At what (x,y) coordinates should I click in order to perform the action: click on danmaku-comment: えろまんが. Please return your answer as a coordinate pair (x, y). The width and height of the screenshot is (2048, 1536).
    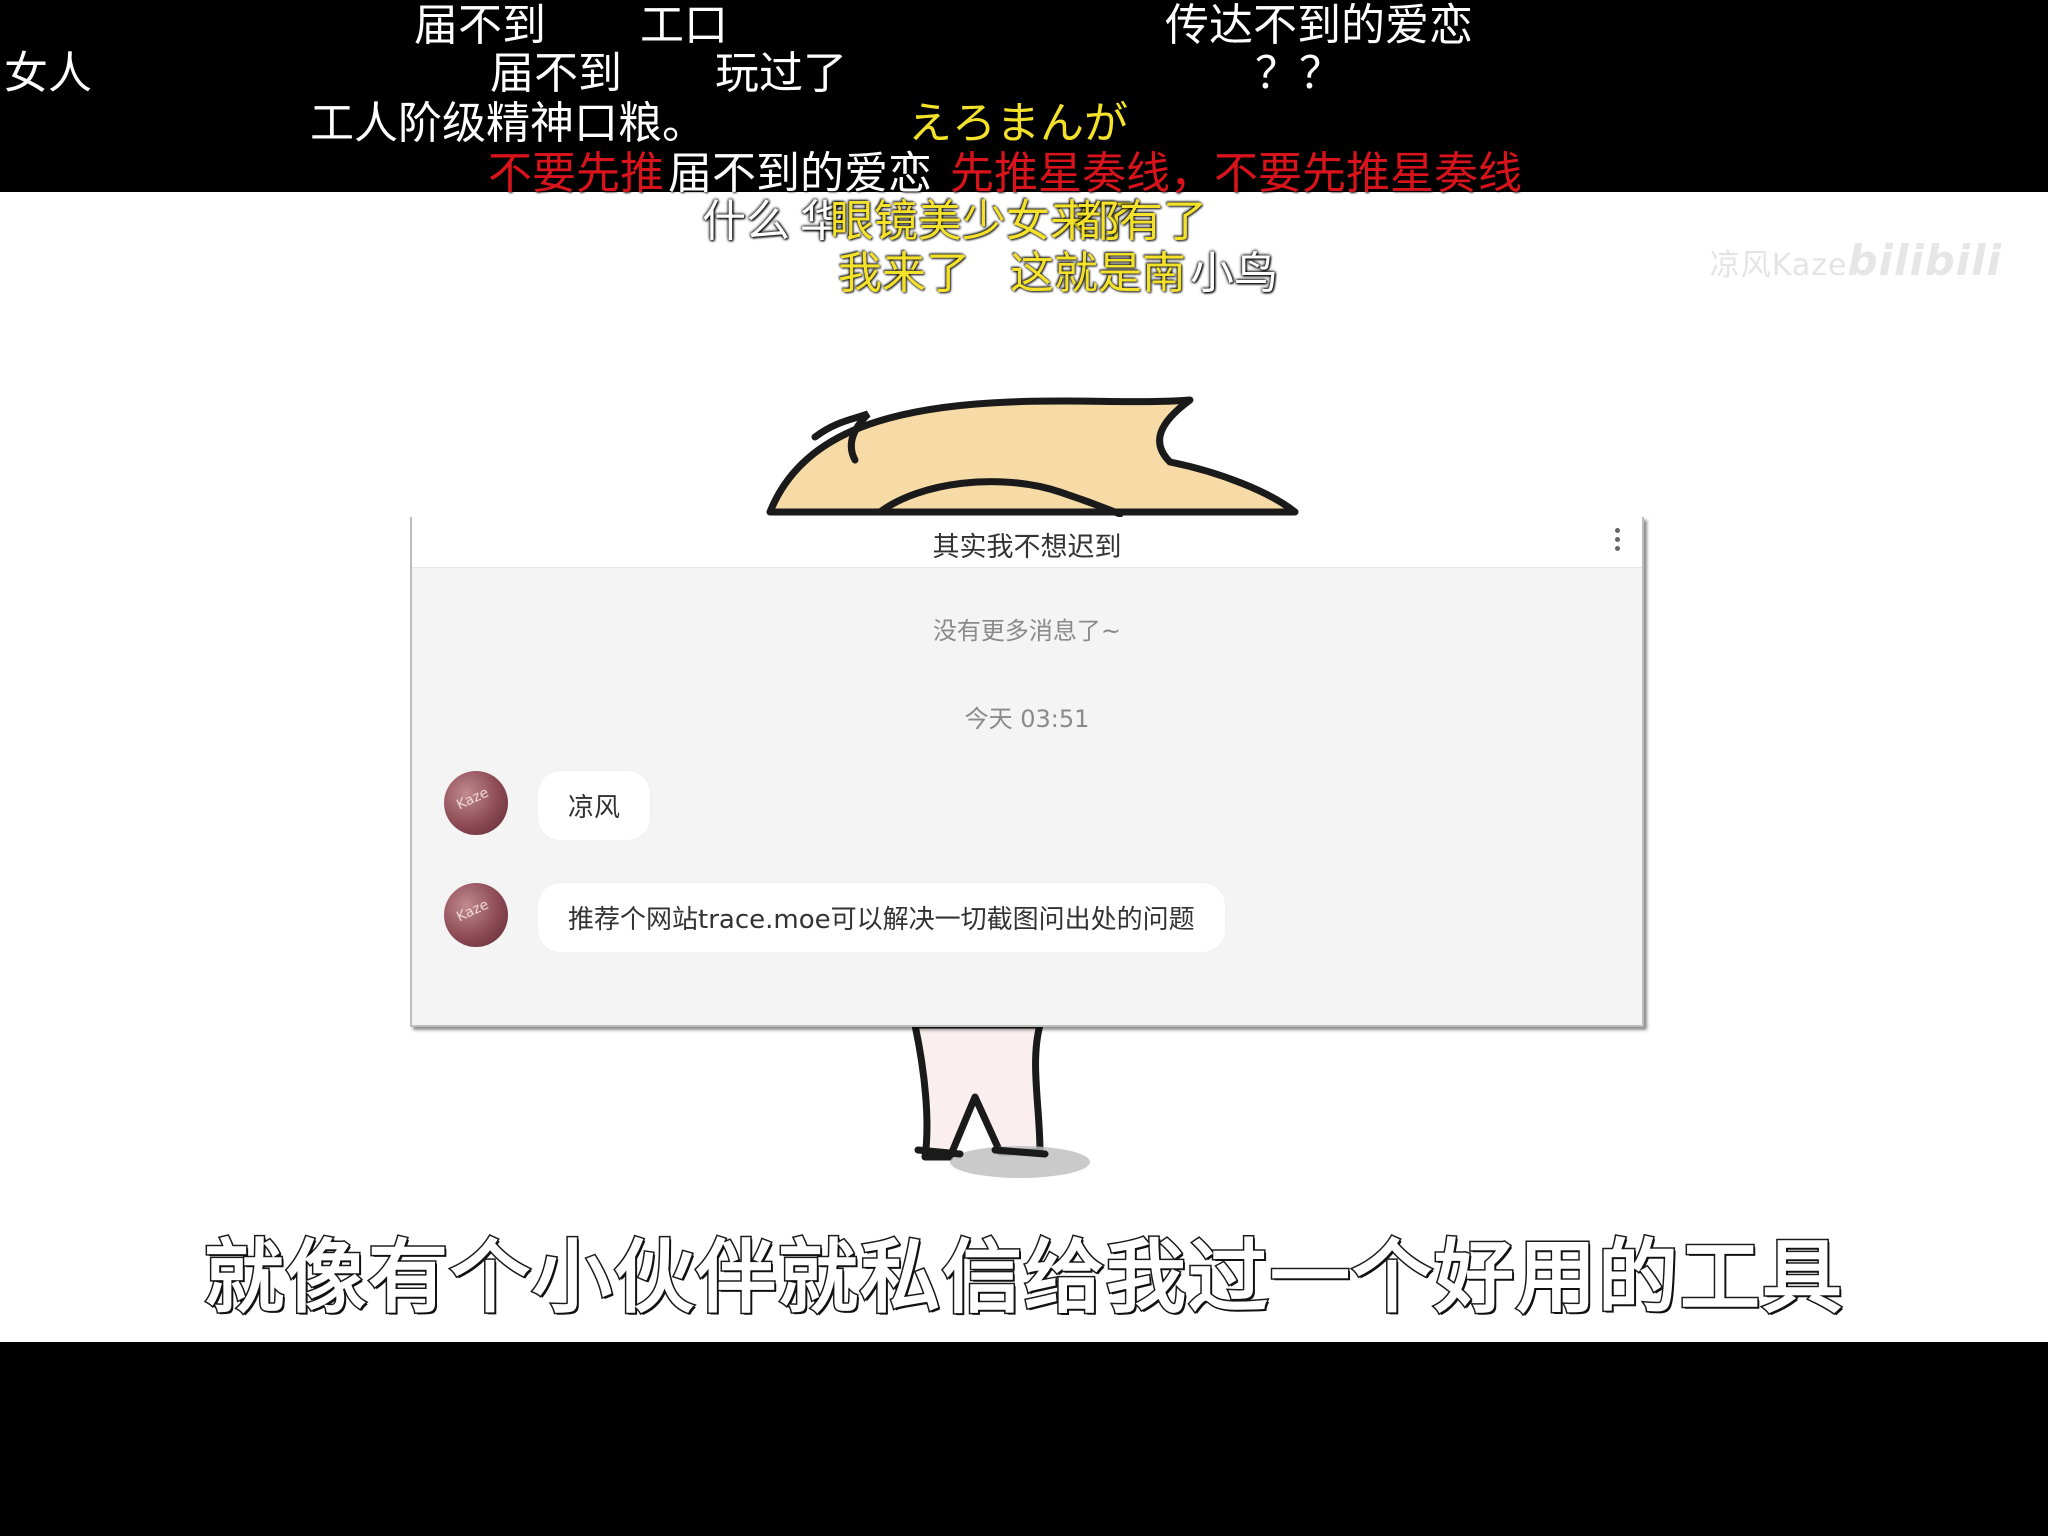
    Looking at the image, I should click on (1018, 123).